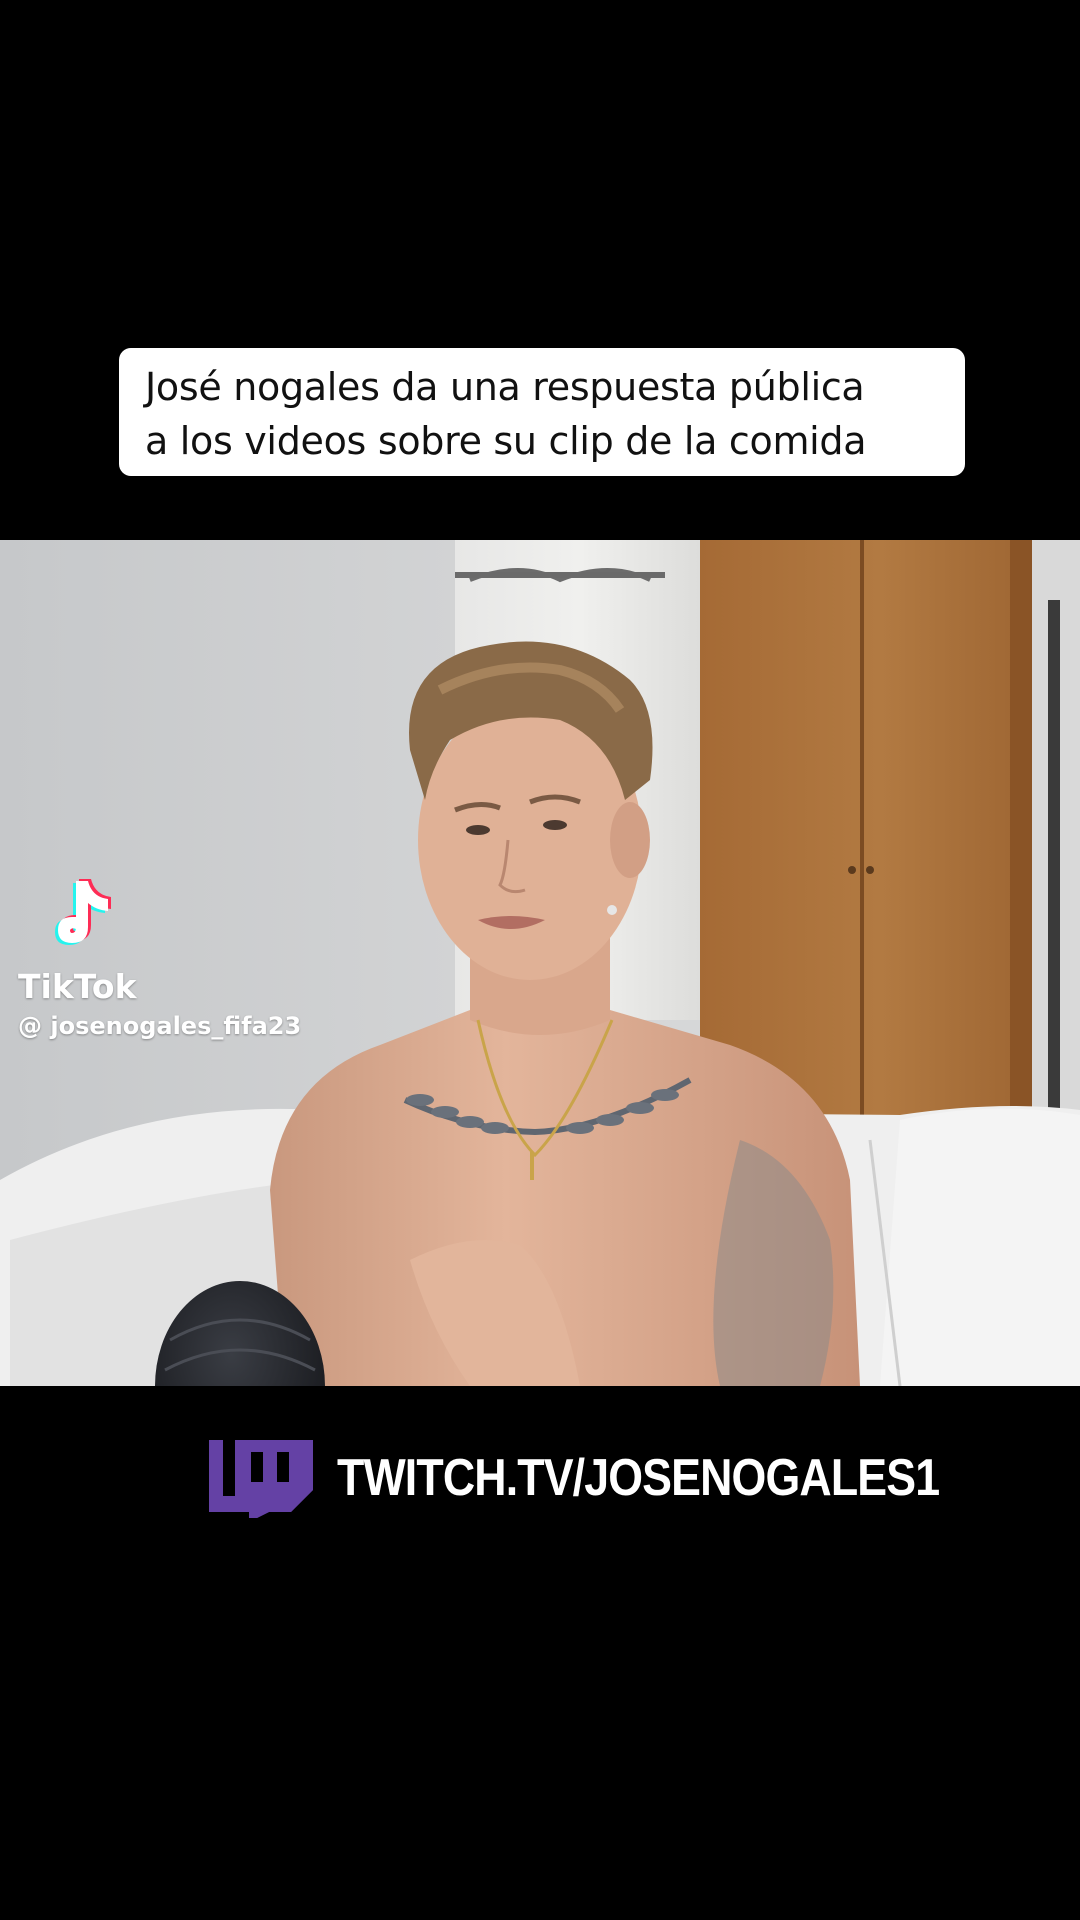 The width and height of the screenshot is (1080, 1920). I want to click on tiktok-watermark: TikTok @ josenogales_fifa23, so click(188, 960).